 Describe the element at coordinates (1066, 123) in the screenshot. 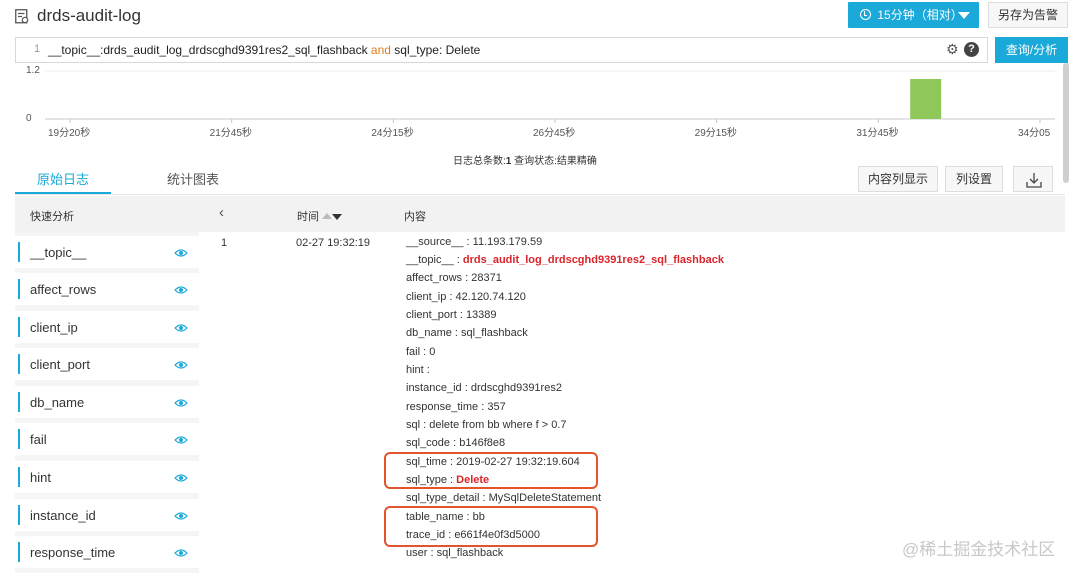

I see `scrollbar-thumb` at that location.